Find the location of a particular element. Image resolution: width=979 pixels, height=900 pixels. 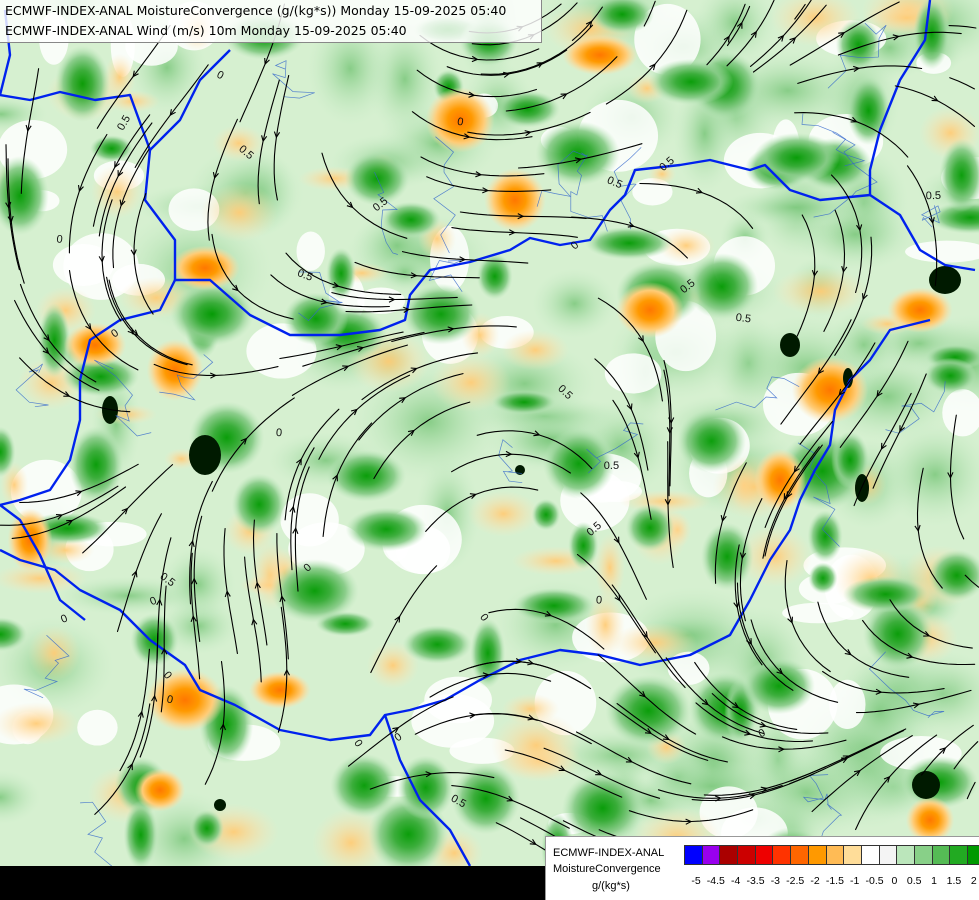

legend-tick: -3.5 is located at coordinates (755, 881).